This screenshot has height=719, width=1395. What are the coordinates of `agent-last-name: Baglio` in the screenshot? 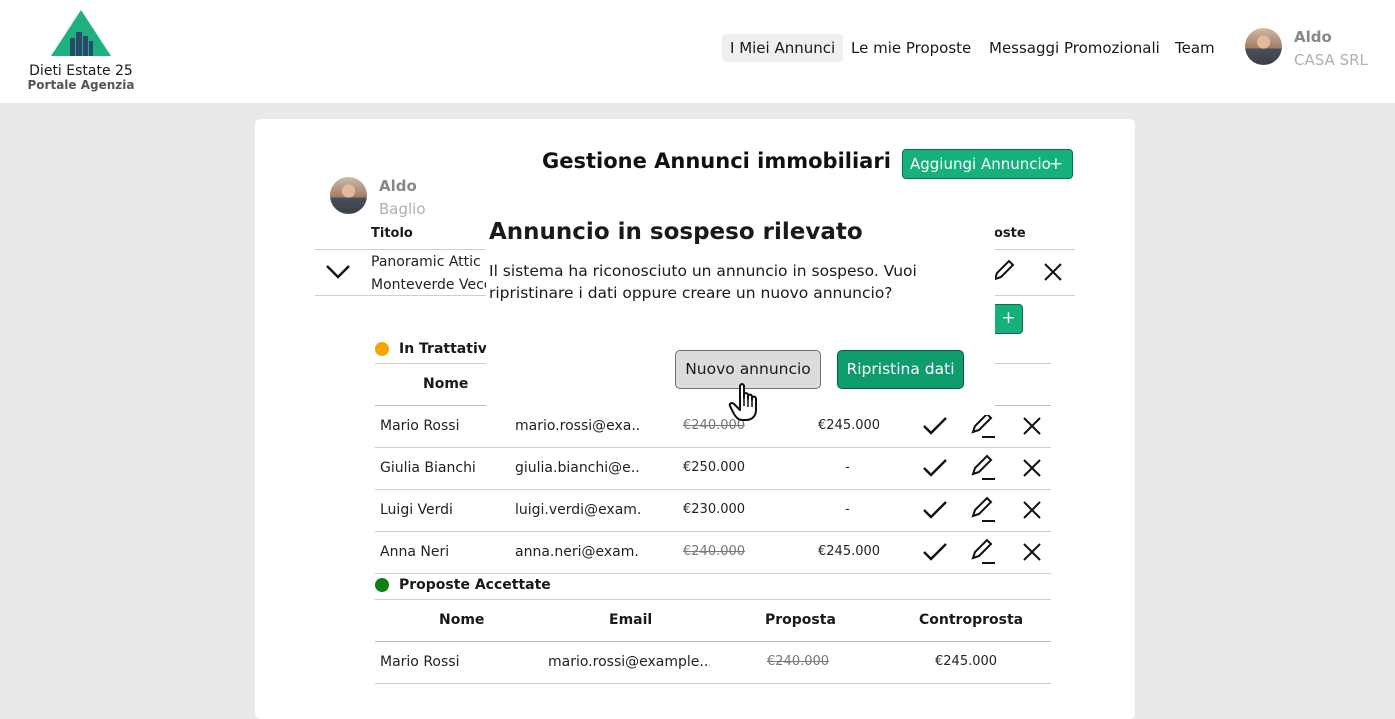 It's located at (402, 209).